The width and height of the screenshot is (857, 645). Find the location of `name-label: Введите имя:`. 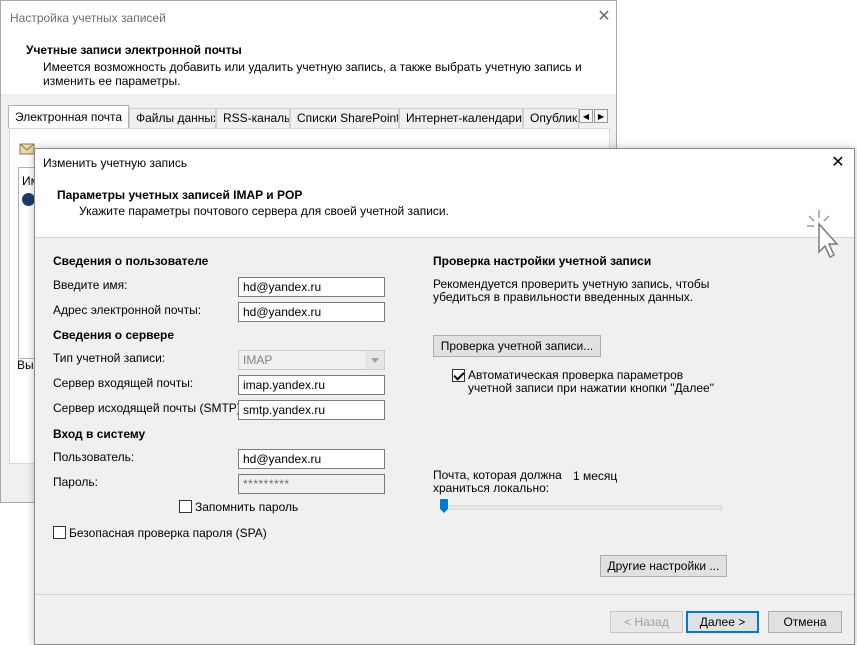

name-label: Введите имя: is located at coordinates (90, 285).